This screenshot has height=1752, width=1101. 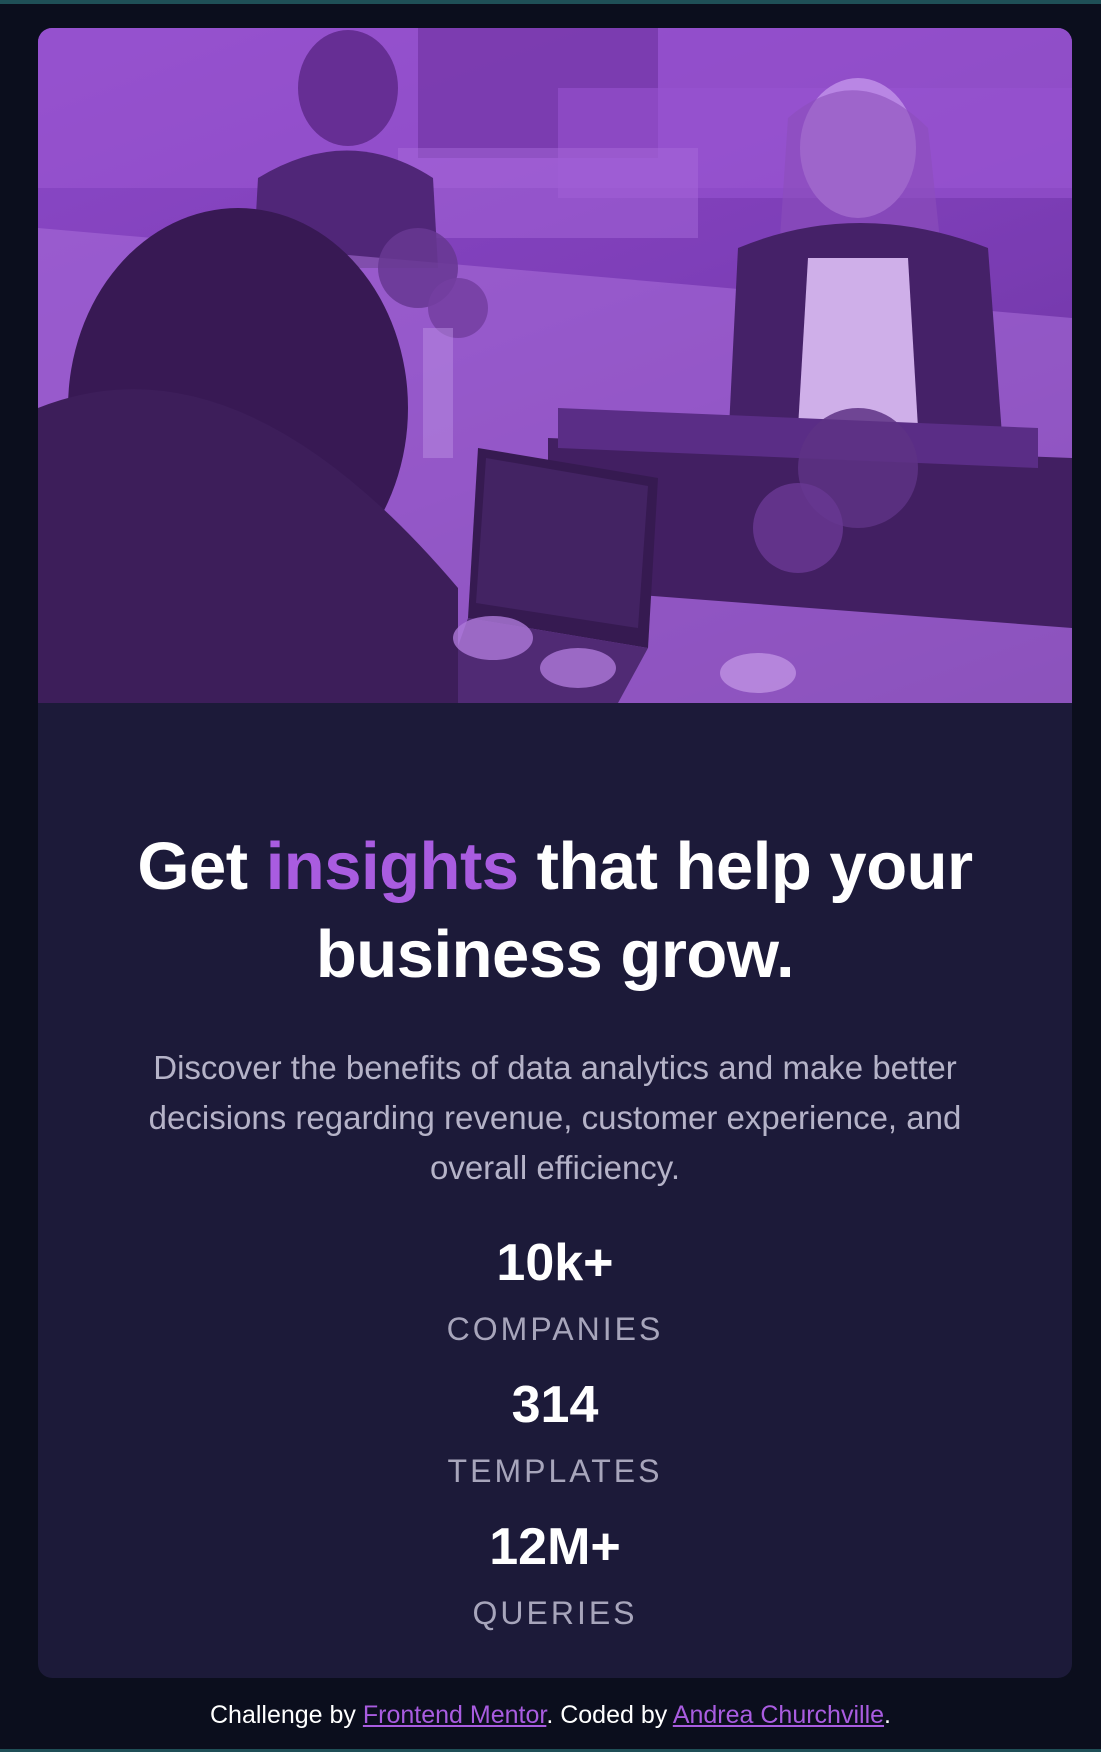 I want to click on stat-label: QUERIES, so click(x=555, y=1613).